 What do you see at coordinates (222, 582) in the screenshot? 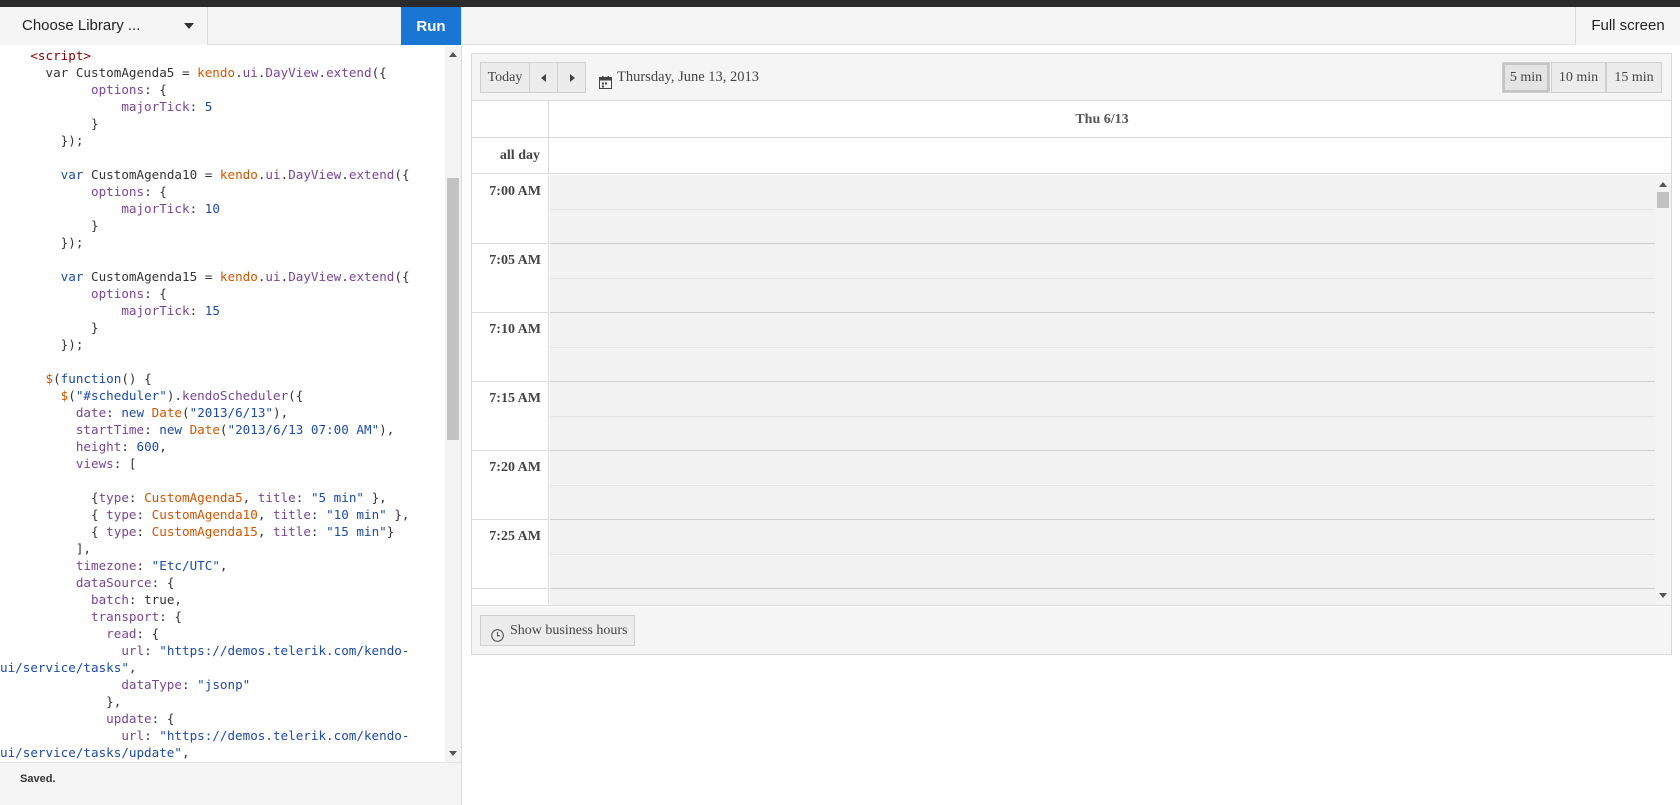
I see `code-line: dataSource: {` at bounding box center [222, 582].